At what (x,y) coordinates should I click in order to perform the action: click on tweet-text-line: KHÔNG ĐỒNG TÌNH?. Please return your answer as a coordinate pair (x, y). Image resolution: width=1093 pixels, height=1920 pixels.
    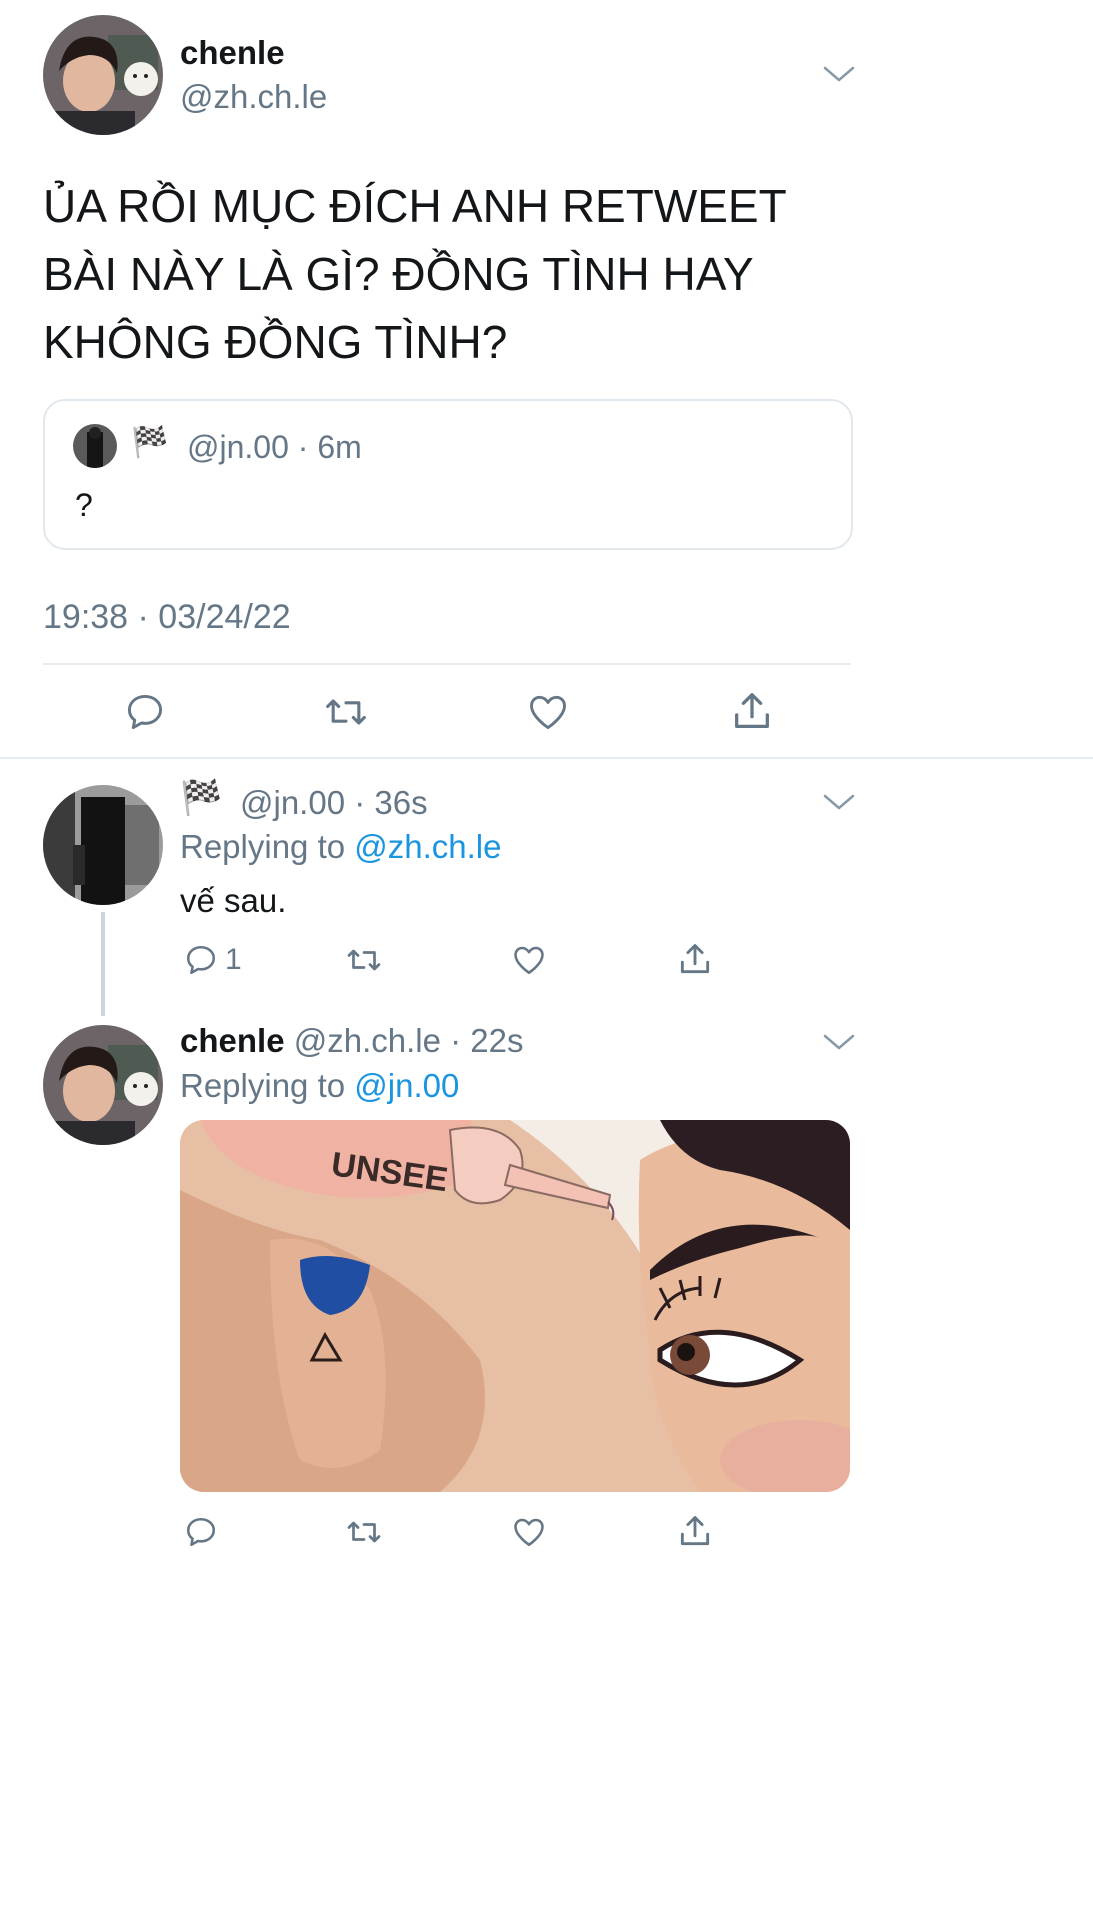
    Looking at the image, I should click on (275, 342).